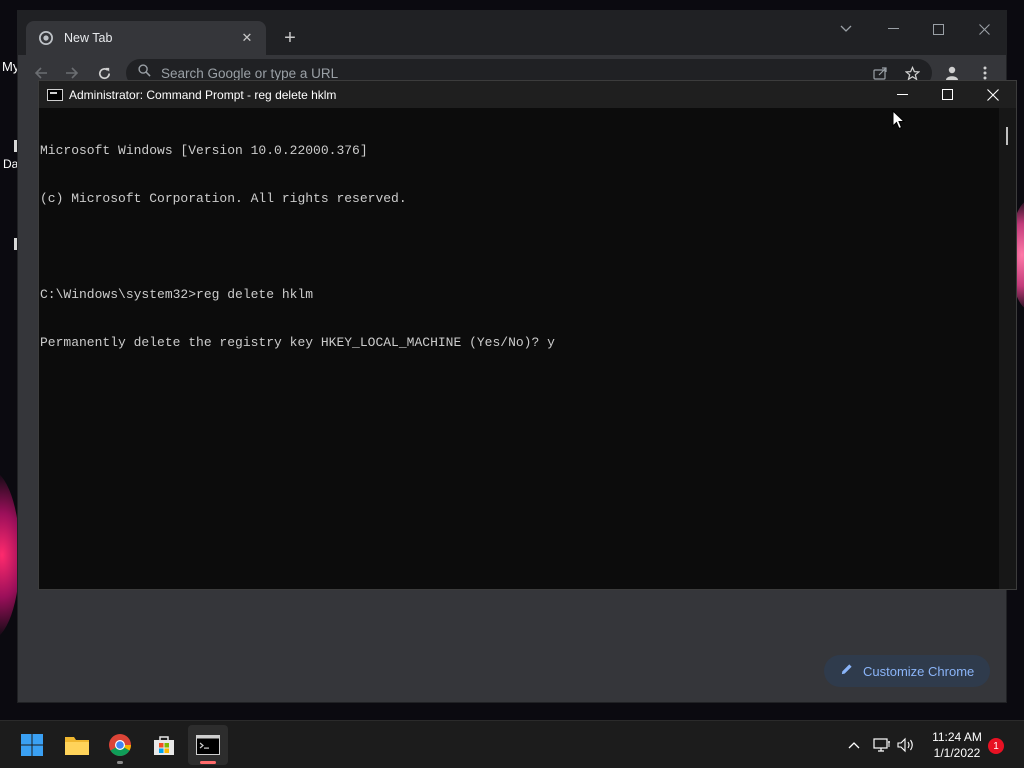 Image resolution: width=1024 pixels, height=768 pixels. I want to click on tab-title: New Tab, so click(88, 38).